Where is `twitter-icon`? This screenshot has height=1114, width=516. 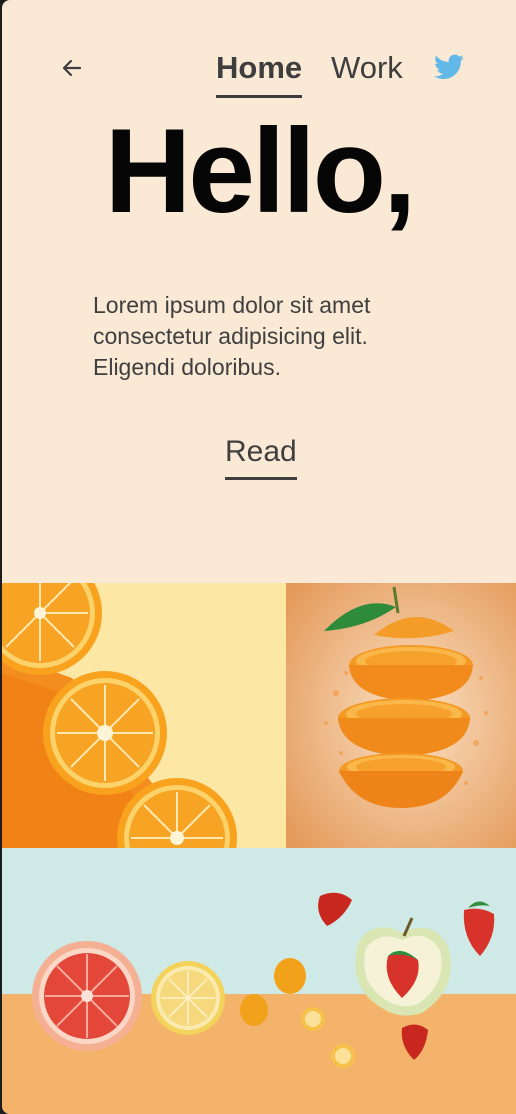
twitter-icon is located at coordinates (449, 66).